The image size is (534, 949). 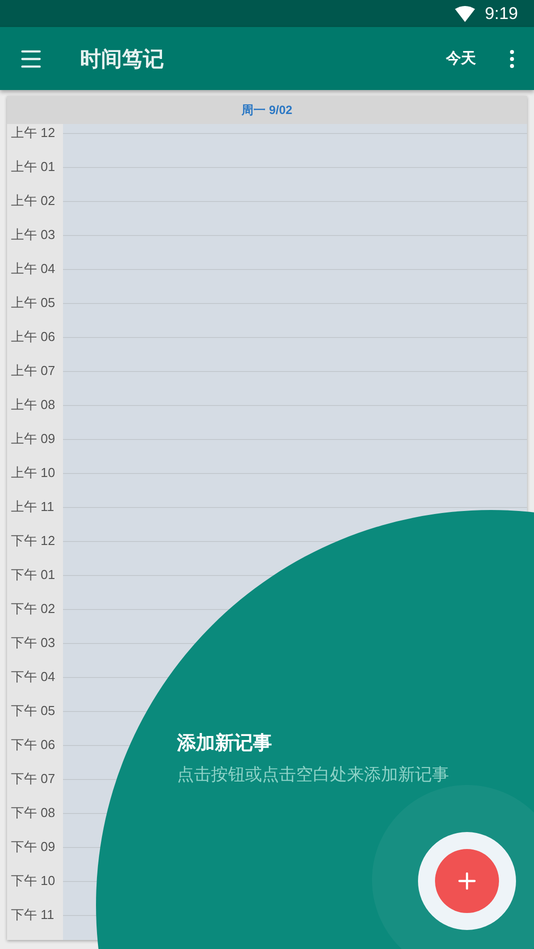 I want to click on hour-label: 下午 03, so click(x=33, y=643).